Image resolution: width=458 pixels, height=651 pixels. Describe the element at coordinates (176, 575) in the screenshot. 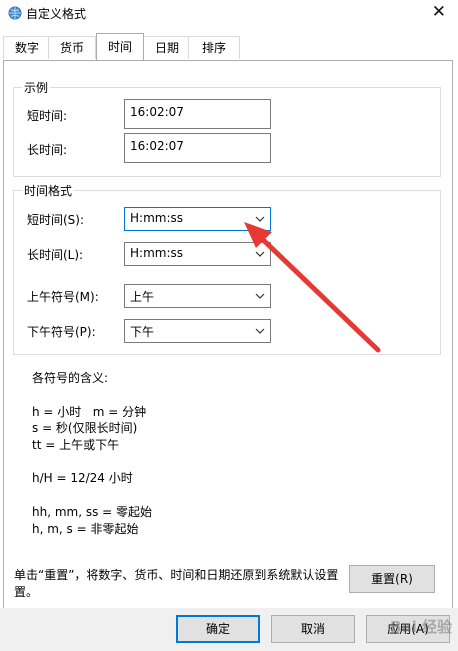

I see `reset-note-line1: 单击“重置”，将数字、货币、时间和日期还原到系统默认设置` at that location.